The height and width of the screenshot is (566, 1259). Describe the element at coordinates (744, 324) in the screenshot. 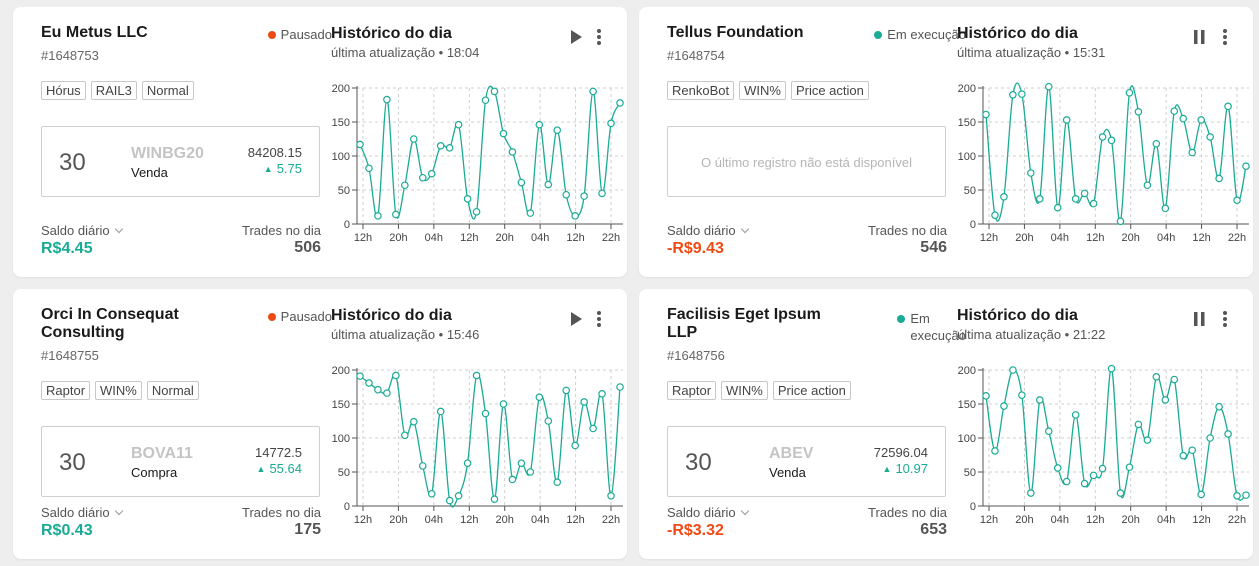

I see `bot-name: Facilisis Eget Ipsum LLP` at that location.